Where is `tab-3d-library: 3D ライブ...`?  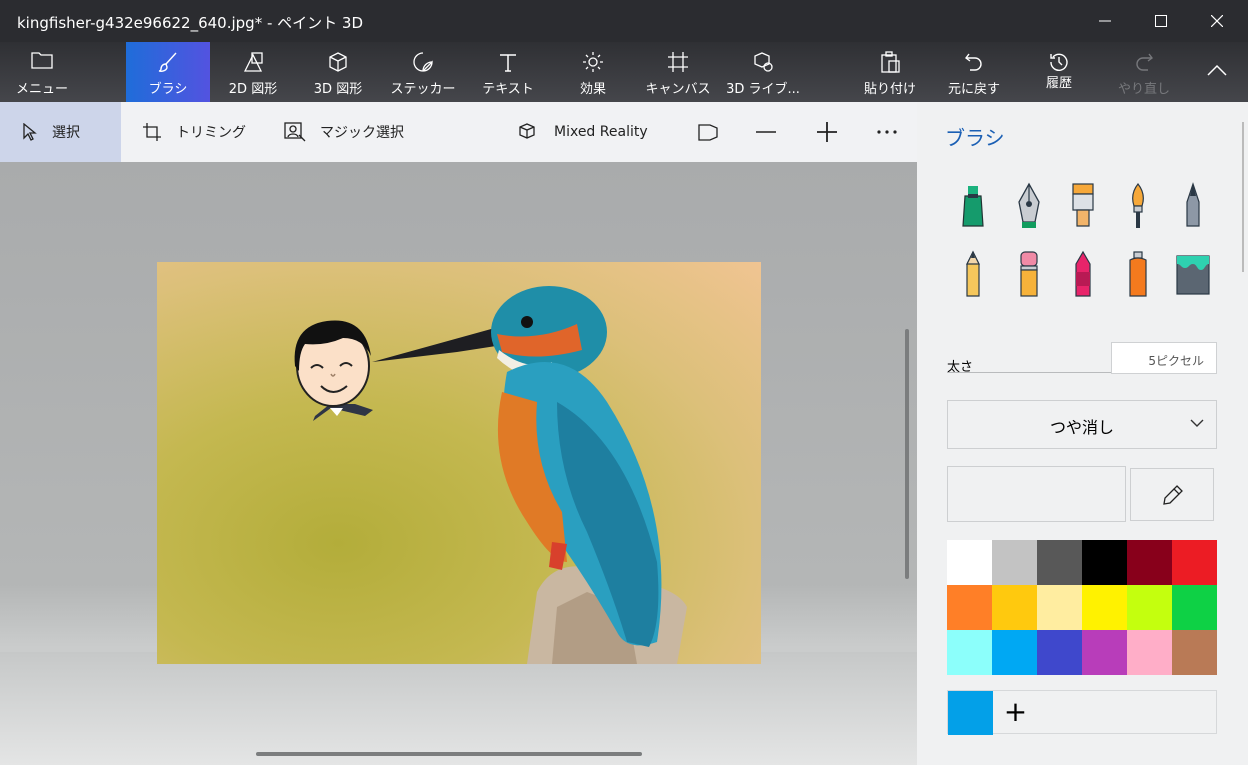 tab-3d-library: 3D ライブ... is located at coordinates (763, 72).